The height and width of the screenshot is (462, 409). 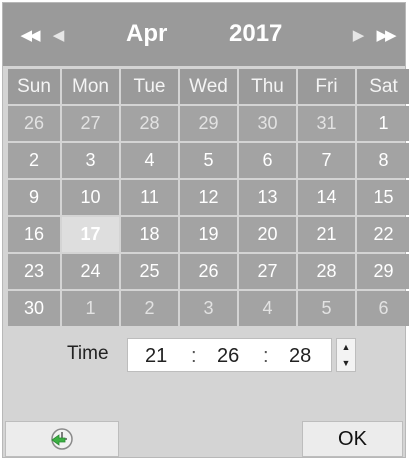 I want to click on triangle-right-icon: ▶, so click(x=358, y=35).